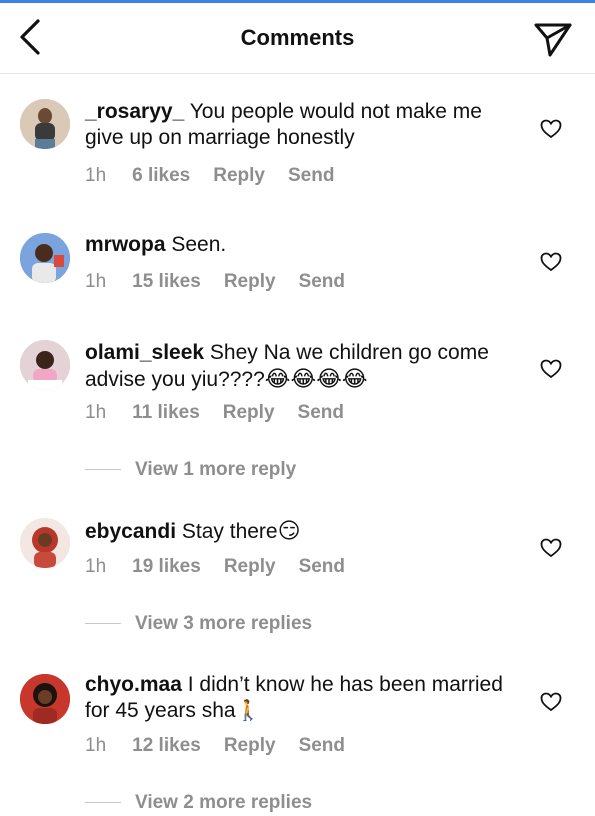 The image size is (595, 816). I want to click on walking-emoji: 🚶, so click(248, 711).